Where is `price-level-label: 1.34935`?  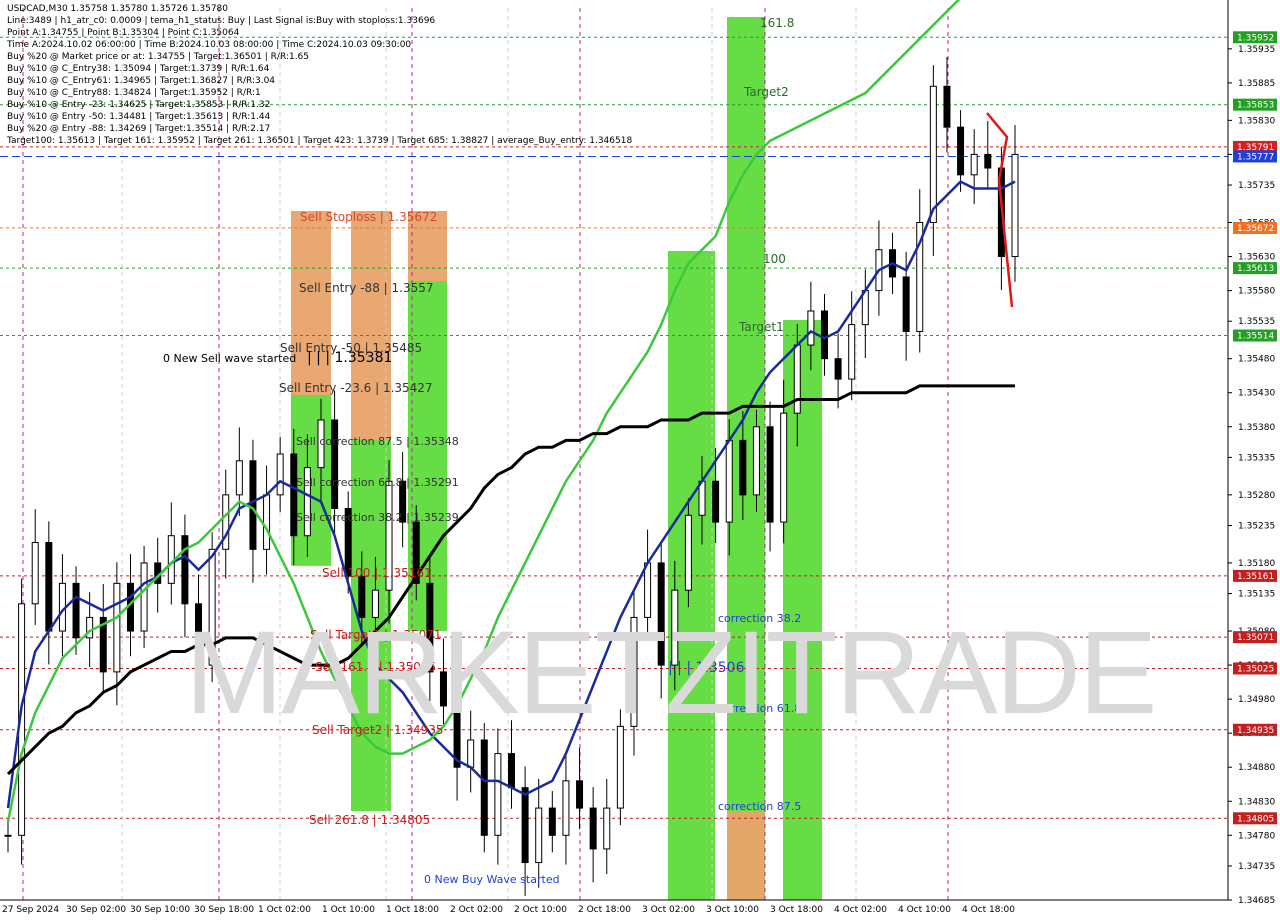
price-level-label: 1.34935 is located at coordinates (1255, 731).